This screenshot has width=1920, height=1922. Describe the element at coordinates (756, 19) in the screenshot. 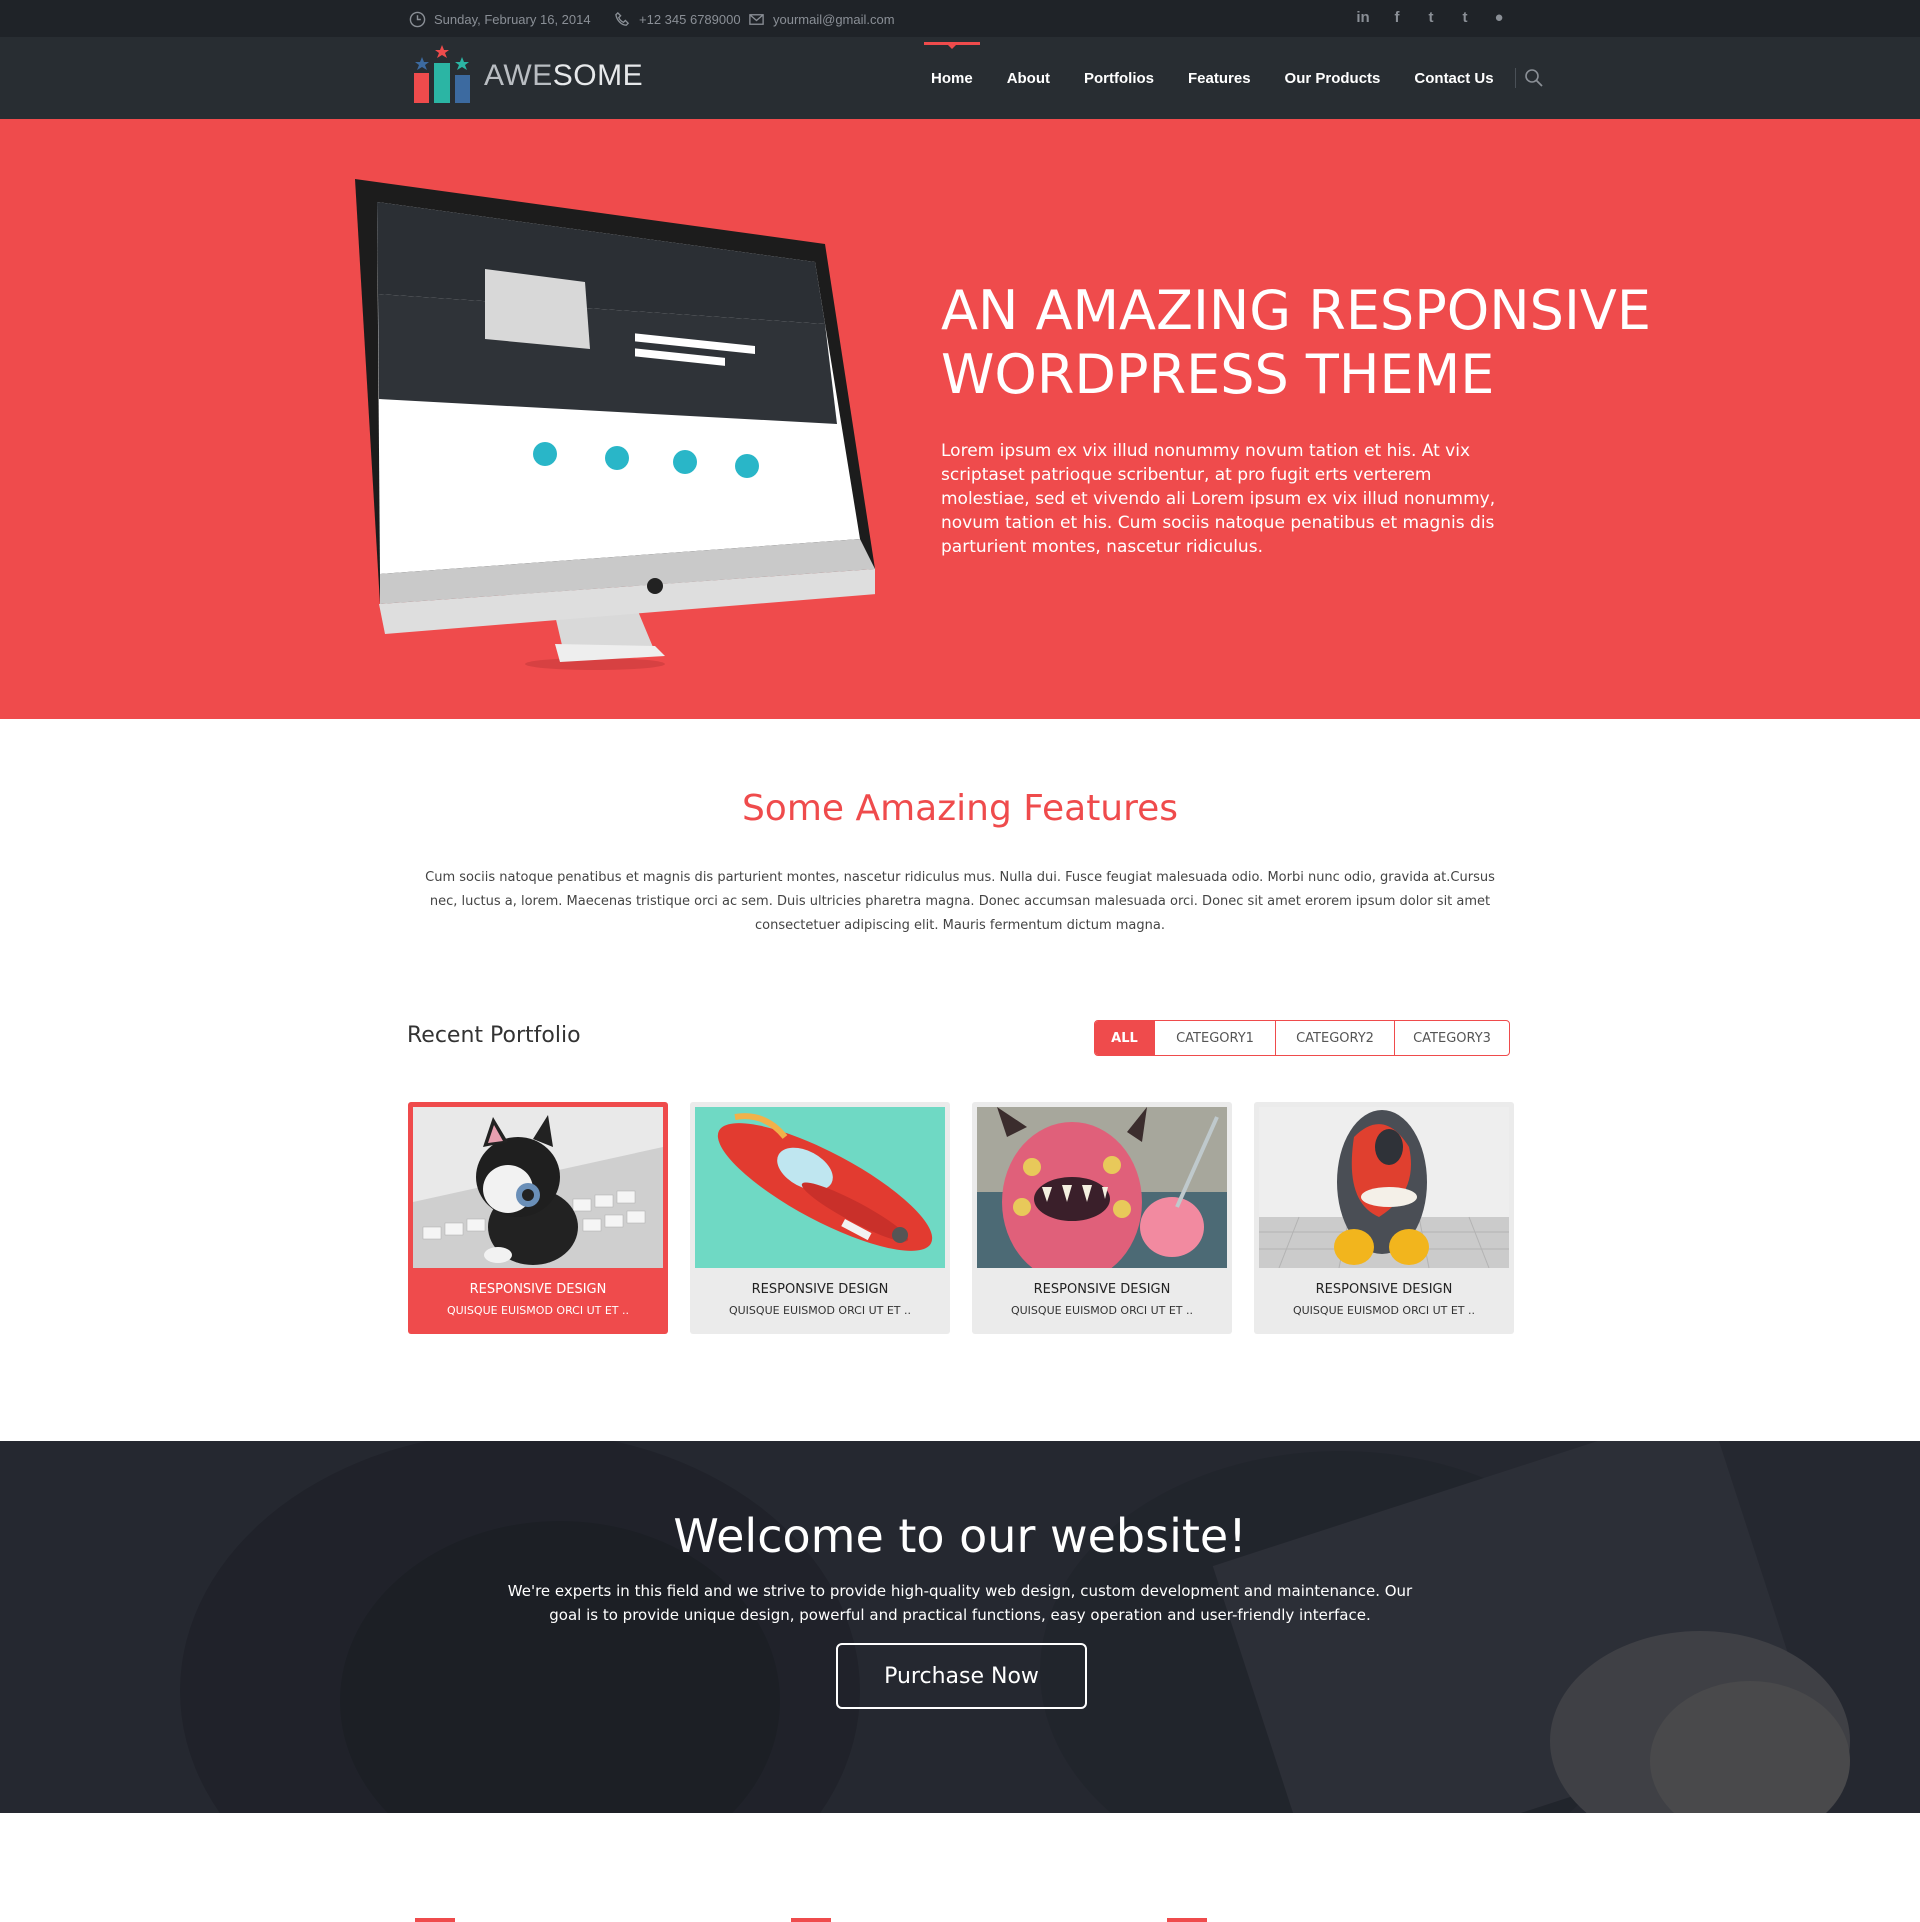

I see `mail-icon` at that location.